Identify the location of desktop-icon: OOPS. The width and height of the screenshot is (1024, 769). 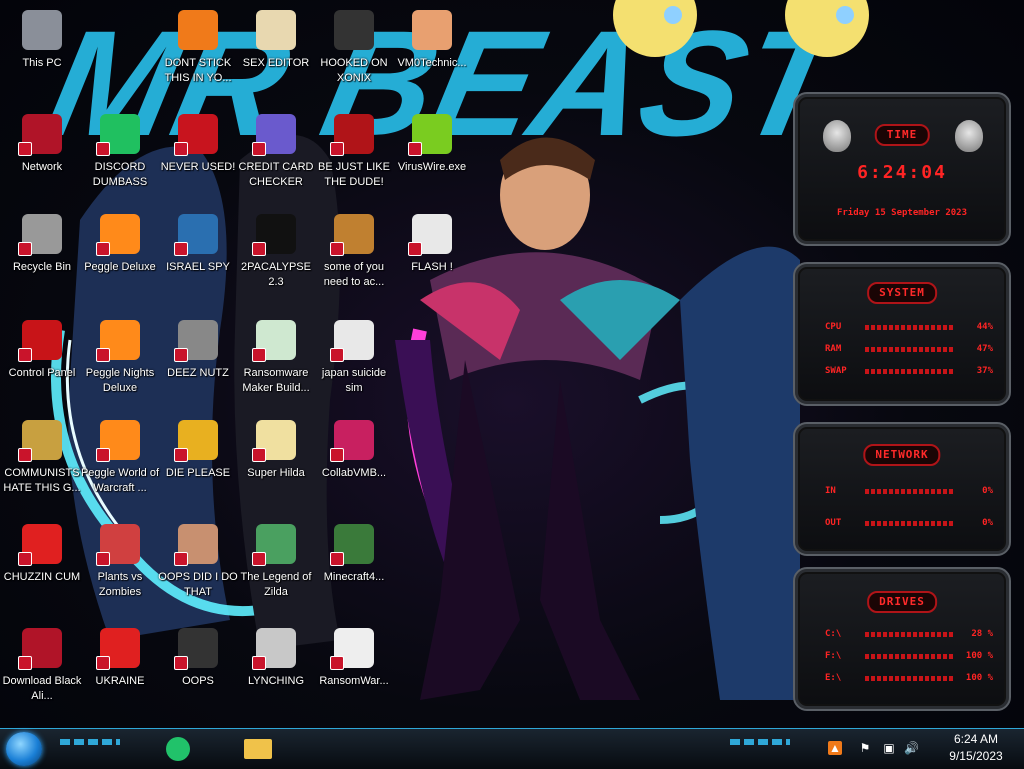
(198, 674).